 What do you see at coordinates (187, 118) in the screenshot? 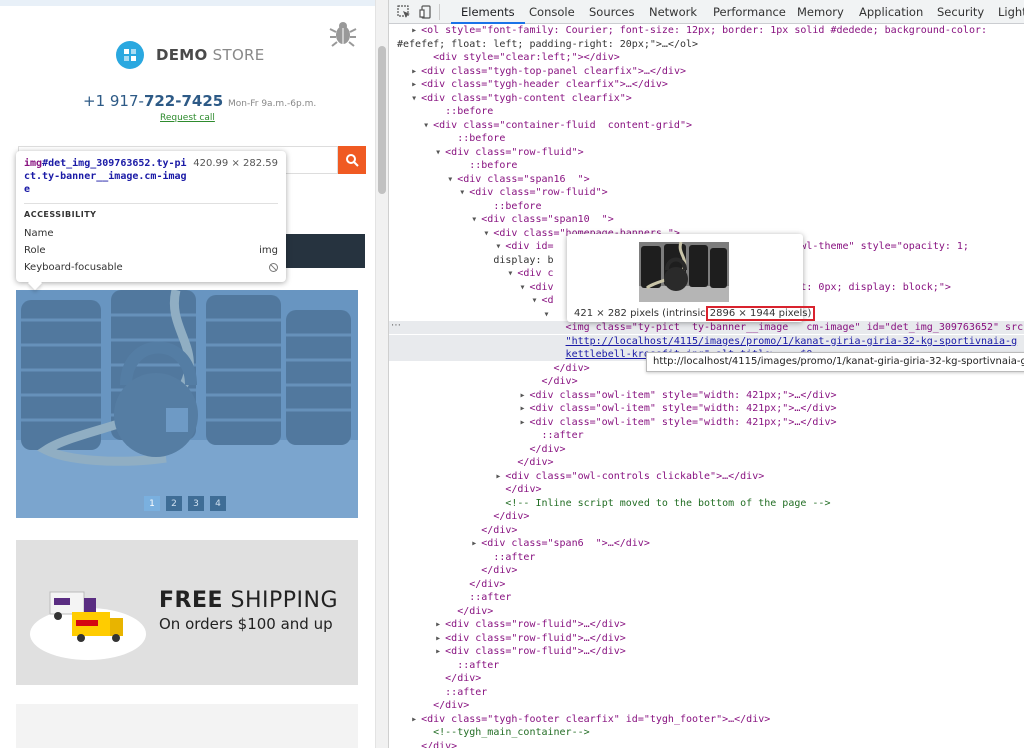
I see `request-call-link: Request call` at bounding box center [187, 118].